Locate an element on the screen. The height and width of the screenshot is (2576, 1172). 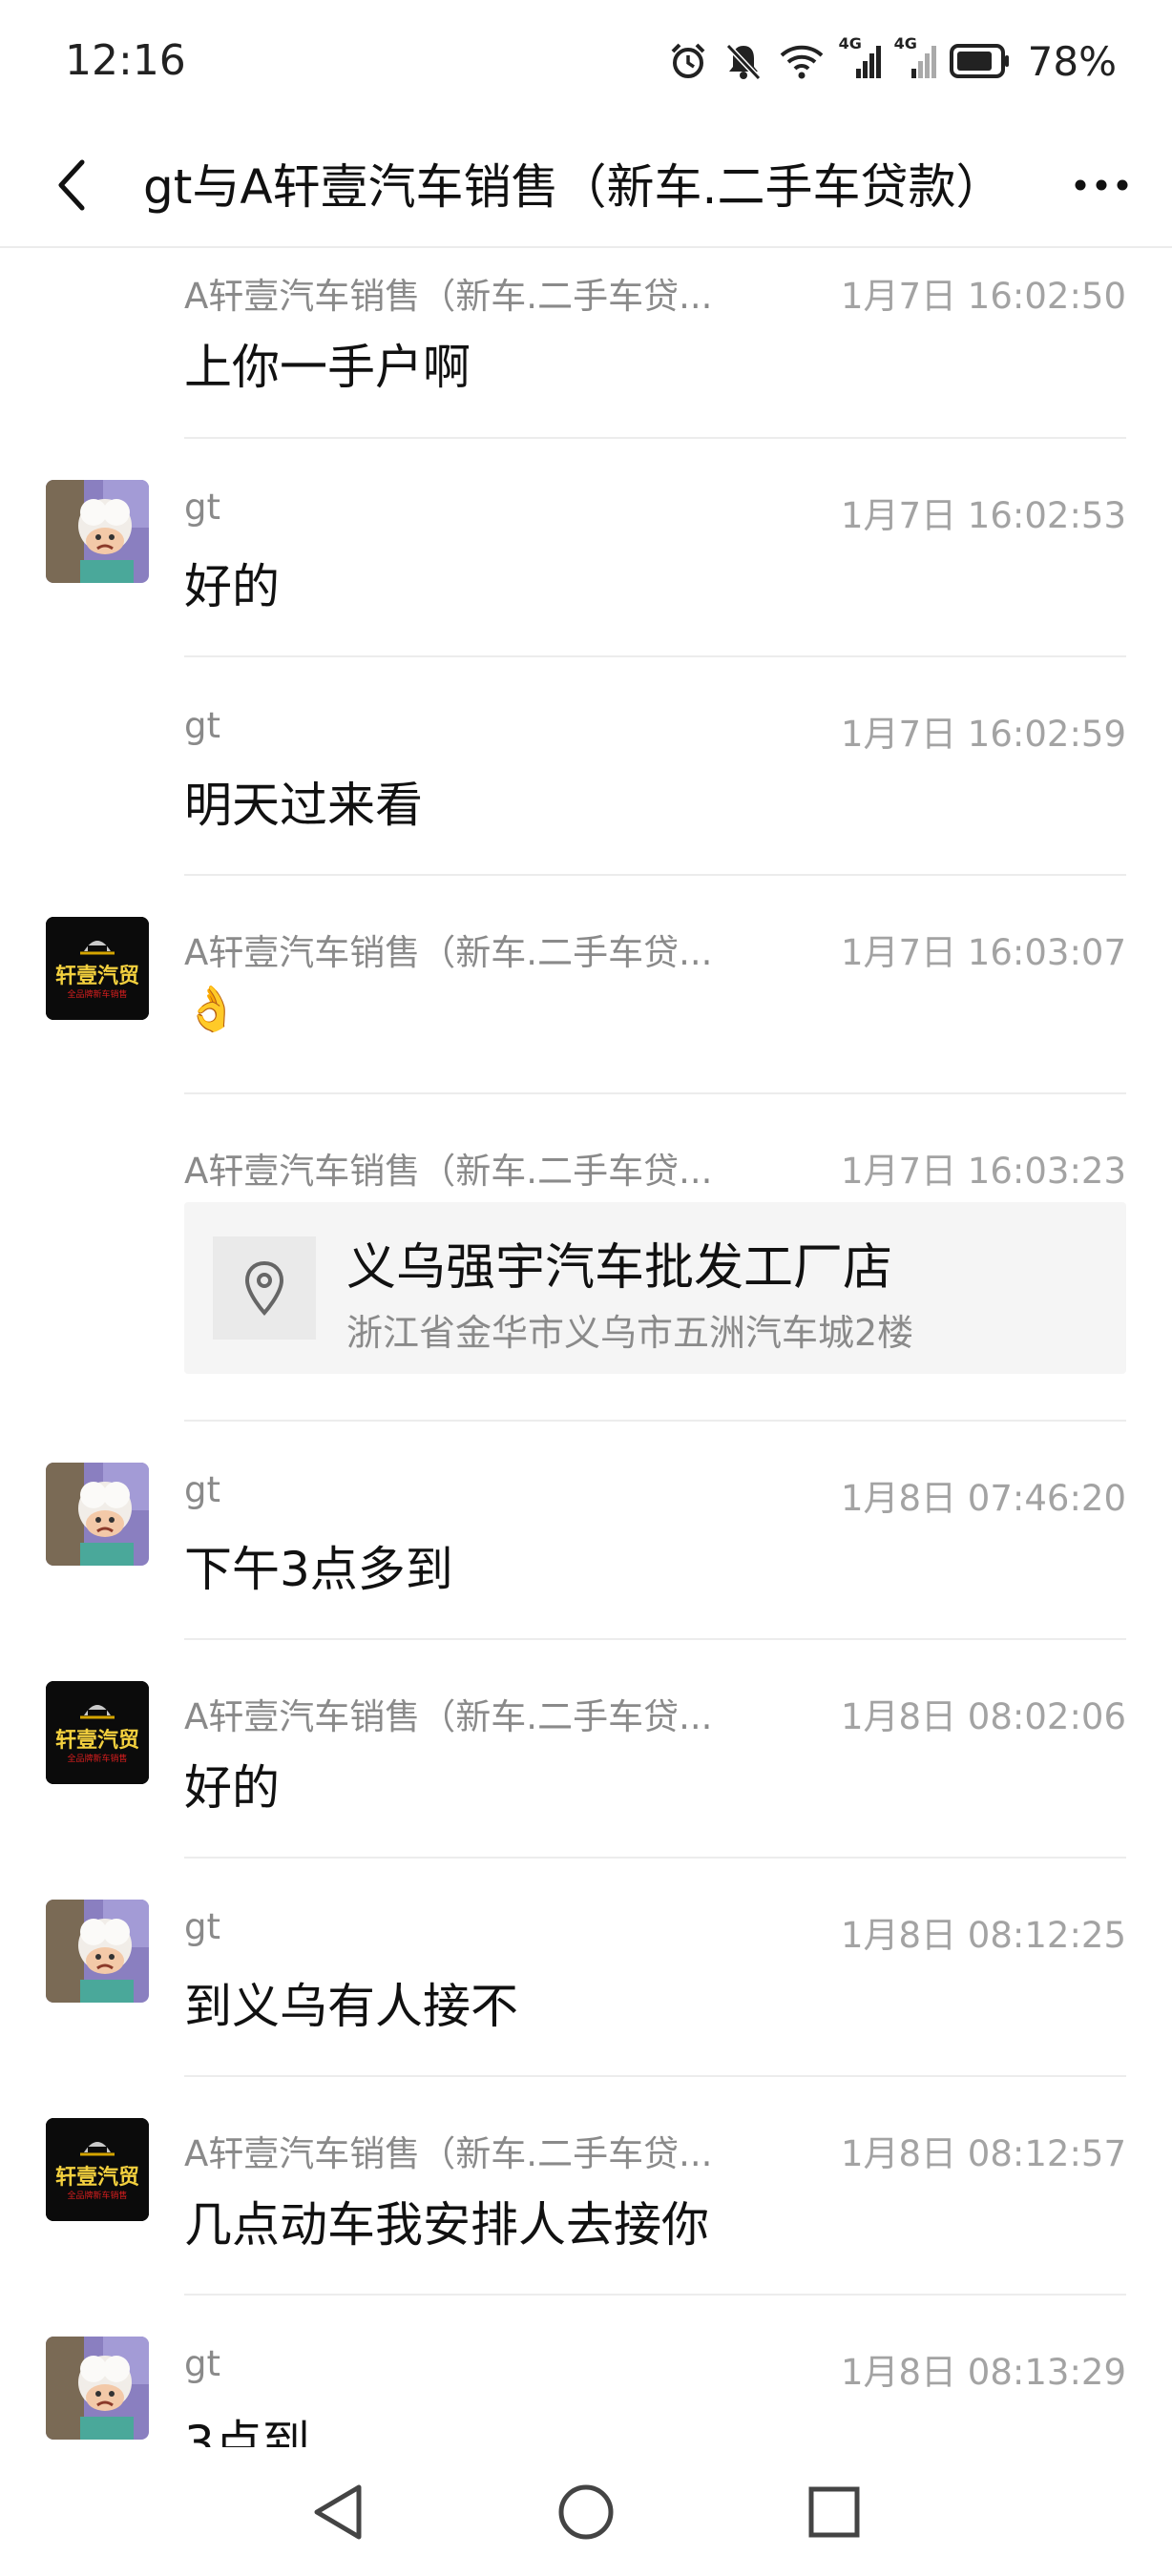
nav-home-button is located at coordinates (586, 2512).